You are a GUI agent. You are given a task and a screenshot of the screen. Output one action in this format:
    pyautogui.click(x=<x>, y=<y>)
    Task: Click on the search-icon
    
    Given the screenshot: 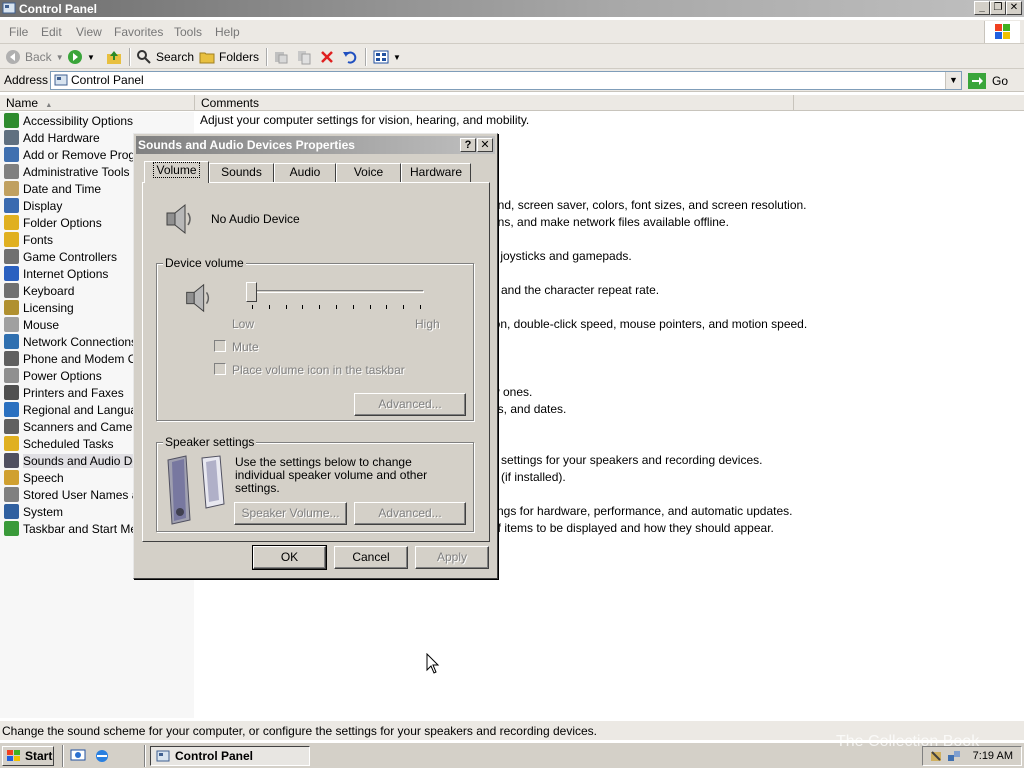 What is the action you would take?
    pyautogui.click(x=144, y=57)
    